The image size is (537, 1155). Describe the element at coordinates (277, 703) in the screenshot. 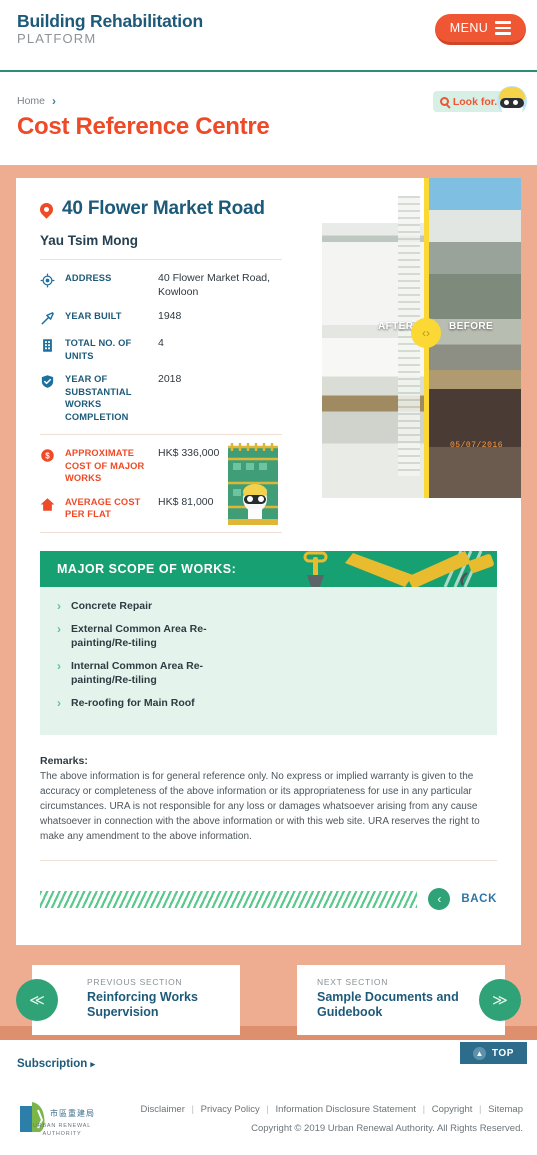

I see `scope-item: › Re-roofing for Main Roof` at that location.